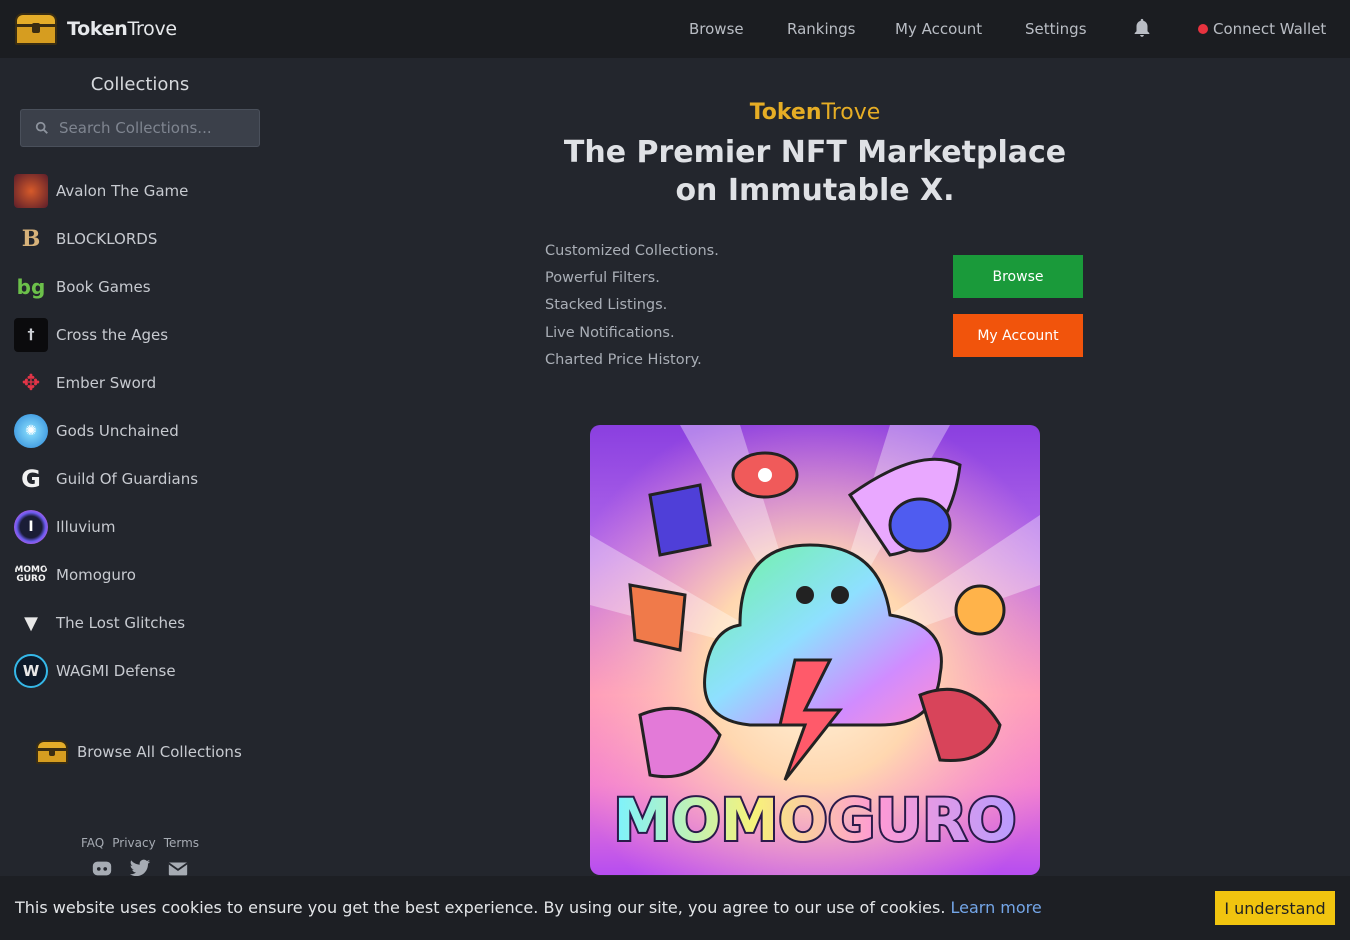 This screenshot has width=1350, height=940. What do you see at coordinates (31, 191) in the screenshot?
I see `avalon-icon` at bounding box center [31, 191].